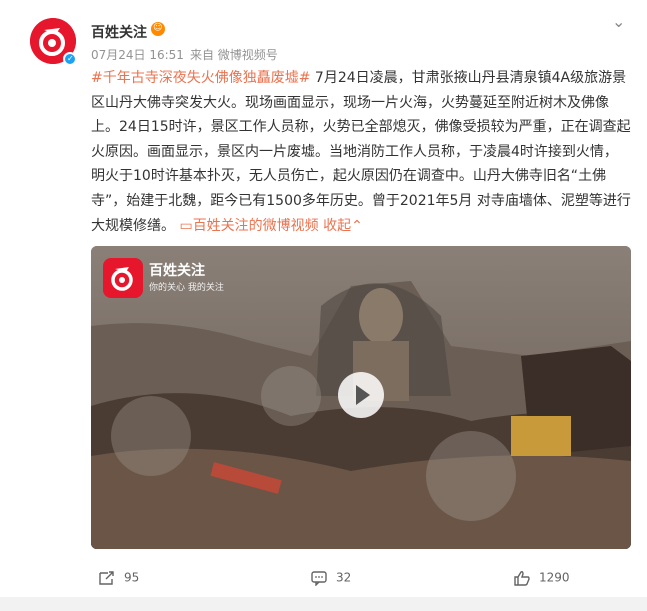 The width and height of the screenshot is (647, 611). I want to click on comment-icon, so click(319, 578).